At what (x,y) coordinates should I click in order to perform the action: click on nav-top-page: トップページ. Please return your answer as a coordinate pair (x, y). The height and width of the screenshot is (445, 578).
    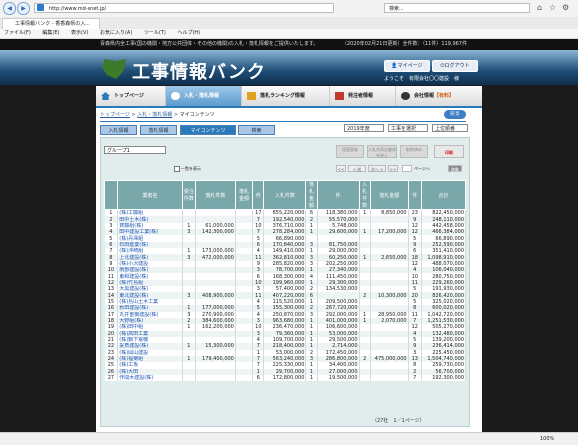
    Looking at the image, I should click on (131, 96).